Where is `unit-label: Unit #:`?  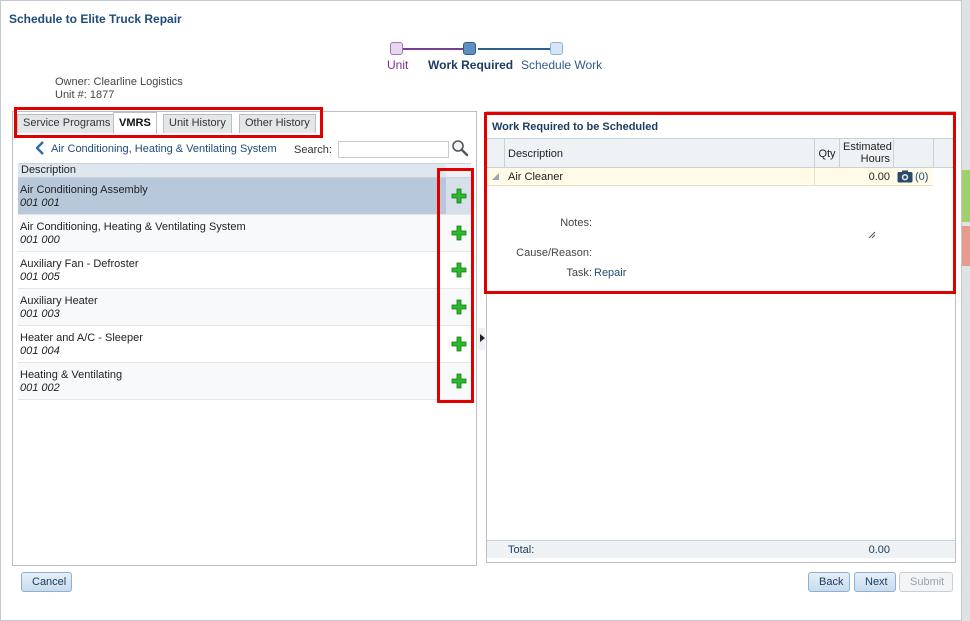 unit-label: Unit #: is located at coordinates (71, 95).